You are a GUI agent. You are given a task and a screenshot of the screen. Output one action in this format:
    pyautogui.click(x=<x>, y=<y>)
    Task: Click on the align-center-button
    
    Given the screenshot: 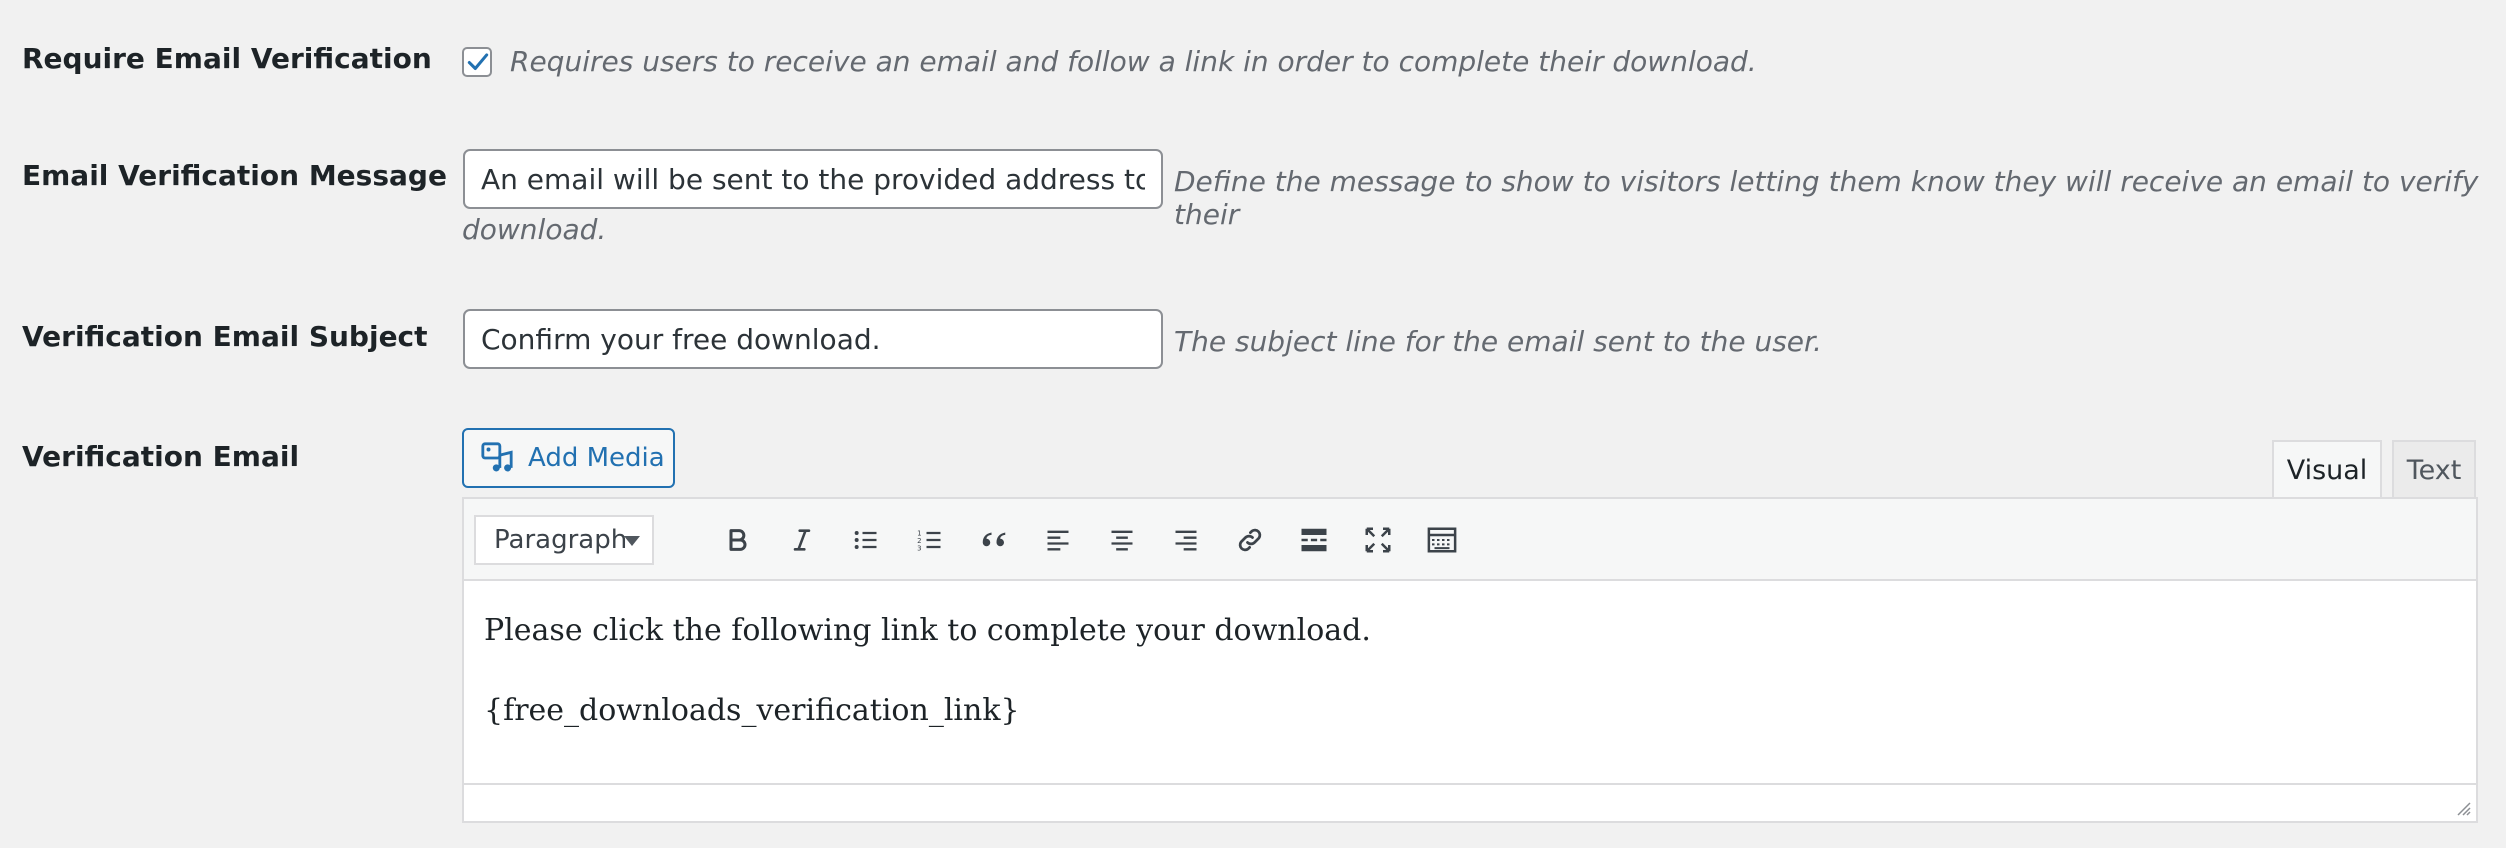 What is the action you would take?
    pyautogui.click(x=1122, y=540)
    